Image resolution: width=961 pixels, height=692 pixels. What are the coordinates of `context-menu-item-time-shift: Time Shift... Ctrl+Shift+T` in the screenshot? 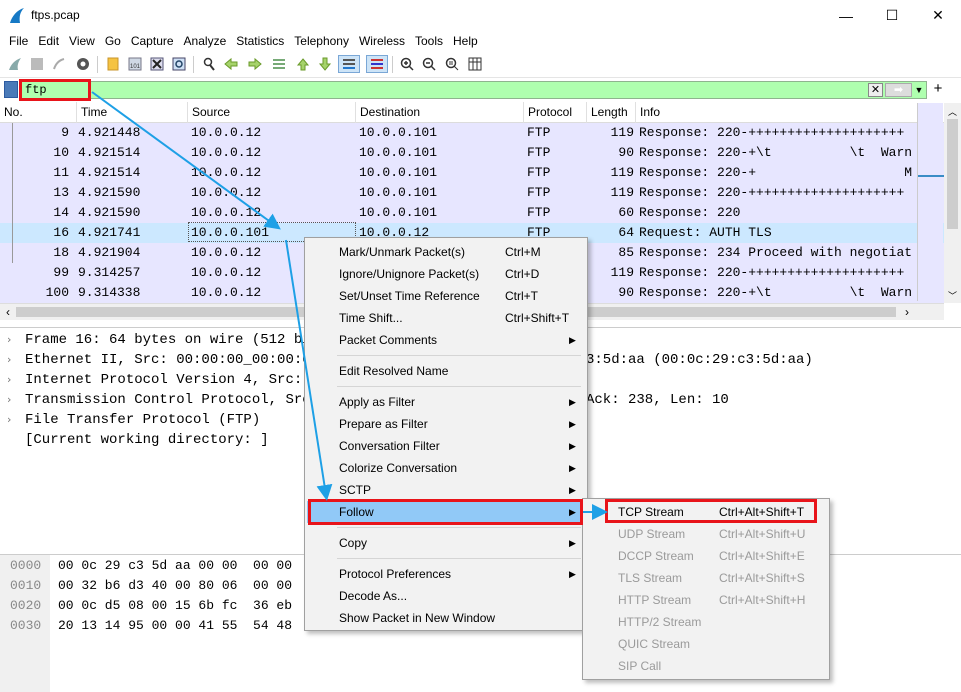 It's located at (446, 318).